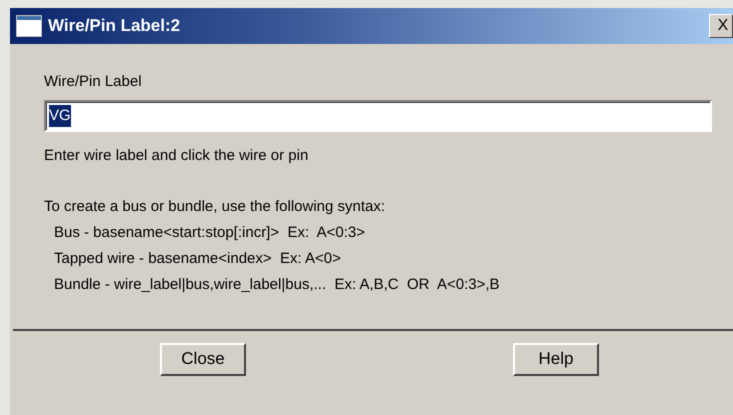 The height and width of the screenshot is (415, 733). Describe the element at coordinates (197, 258) in the screenshot. I see `syntax-line: Tapped wire - basename<index> Ex: A<0>` at that location.